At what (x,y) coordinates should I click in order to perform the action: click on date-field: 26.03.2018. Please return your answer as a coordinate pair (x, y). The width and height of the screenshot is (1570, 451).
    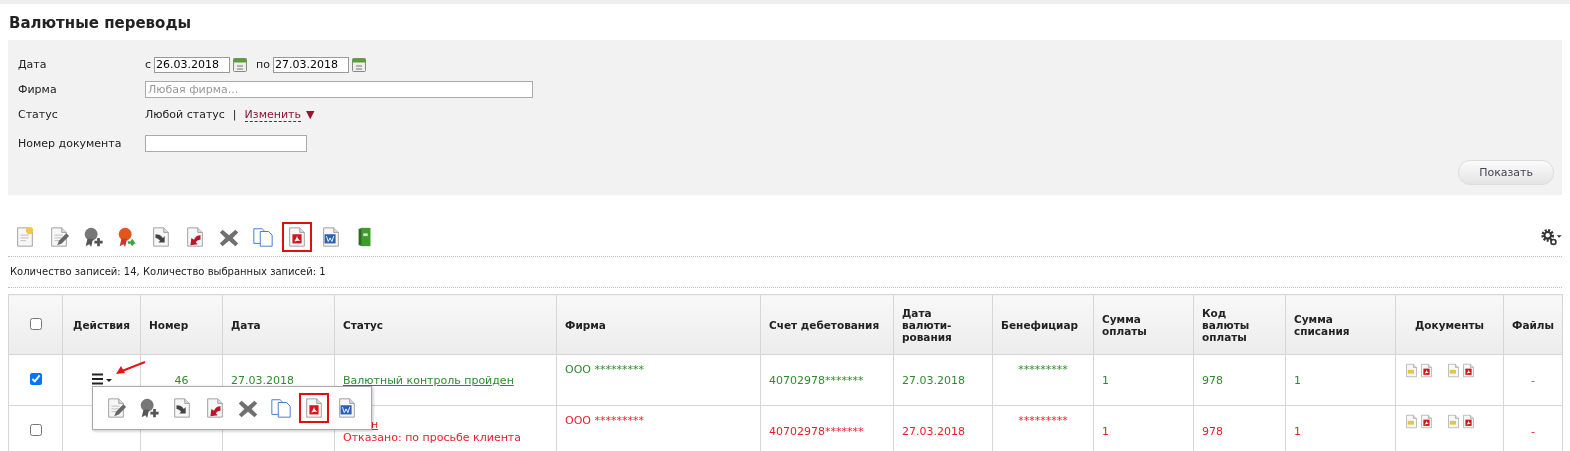
    Looking at the image, I should click on (192, 64).